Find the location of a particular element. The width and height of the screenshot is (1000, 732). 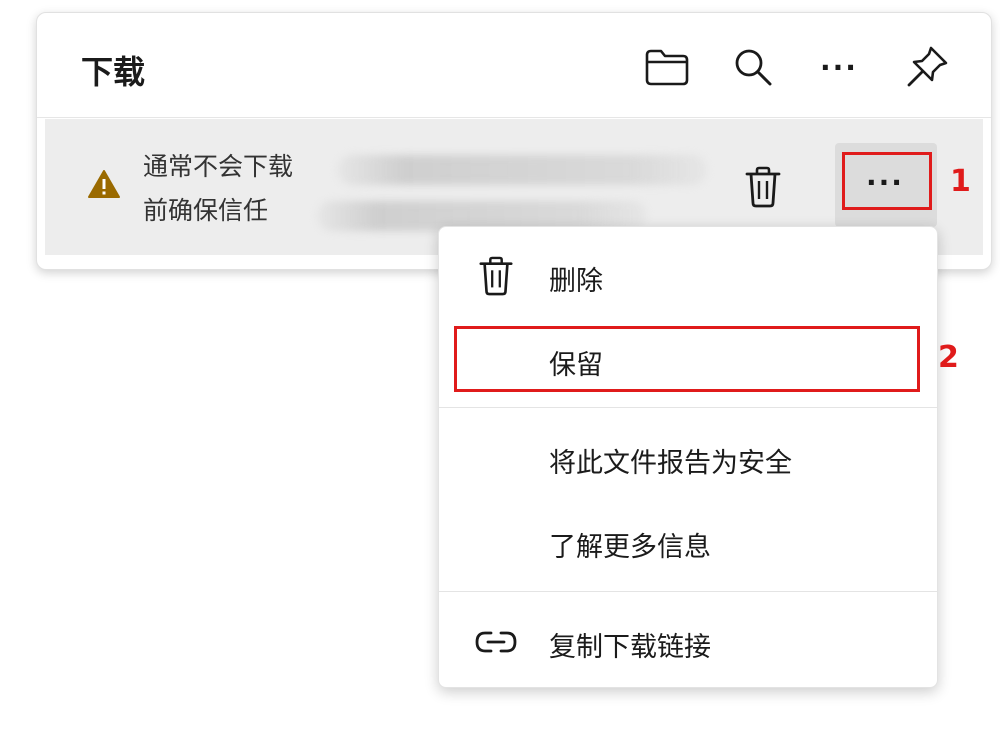

download-item-line1: 通常不会下载 is located at coordinates (218, 166).